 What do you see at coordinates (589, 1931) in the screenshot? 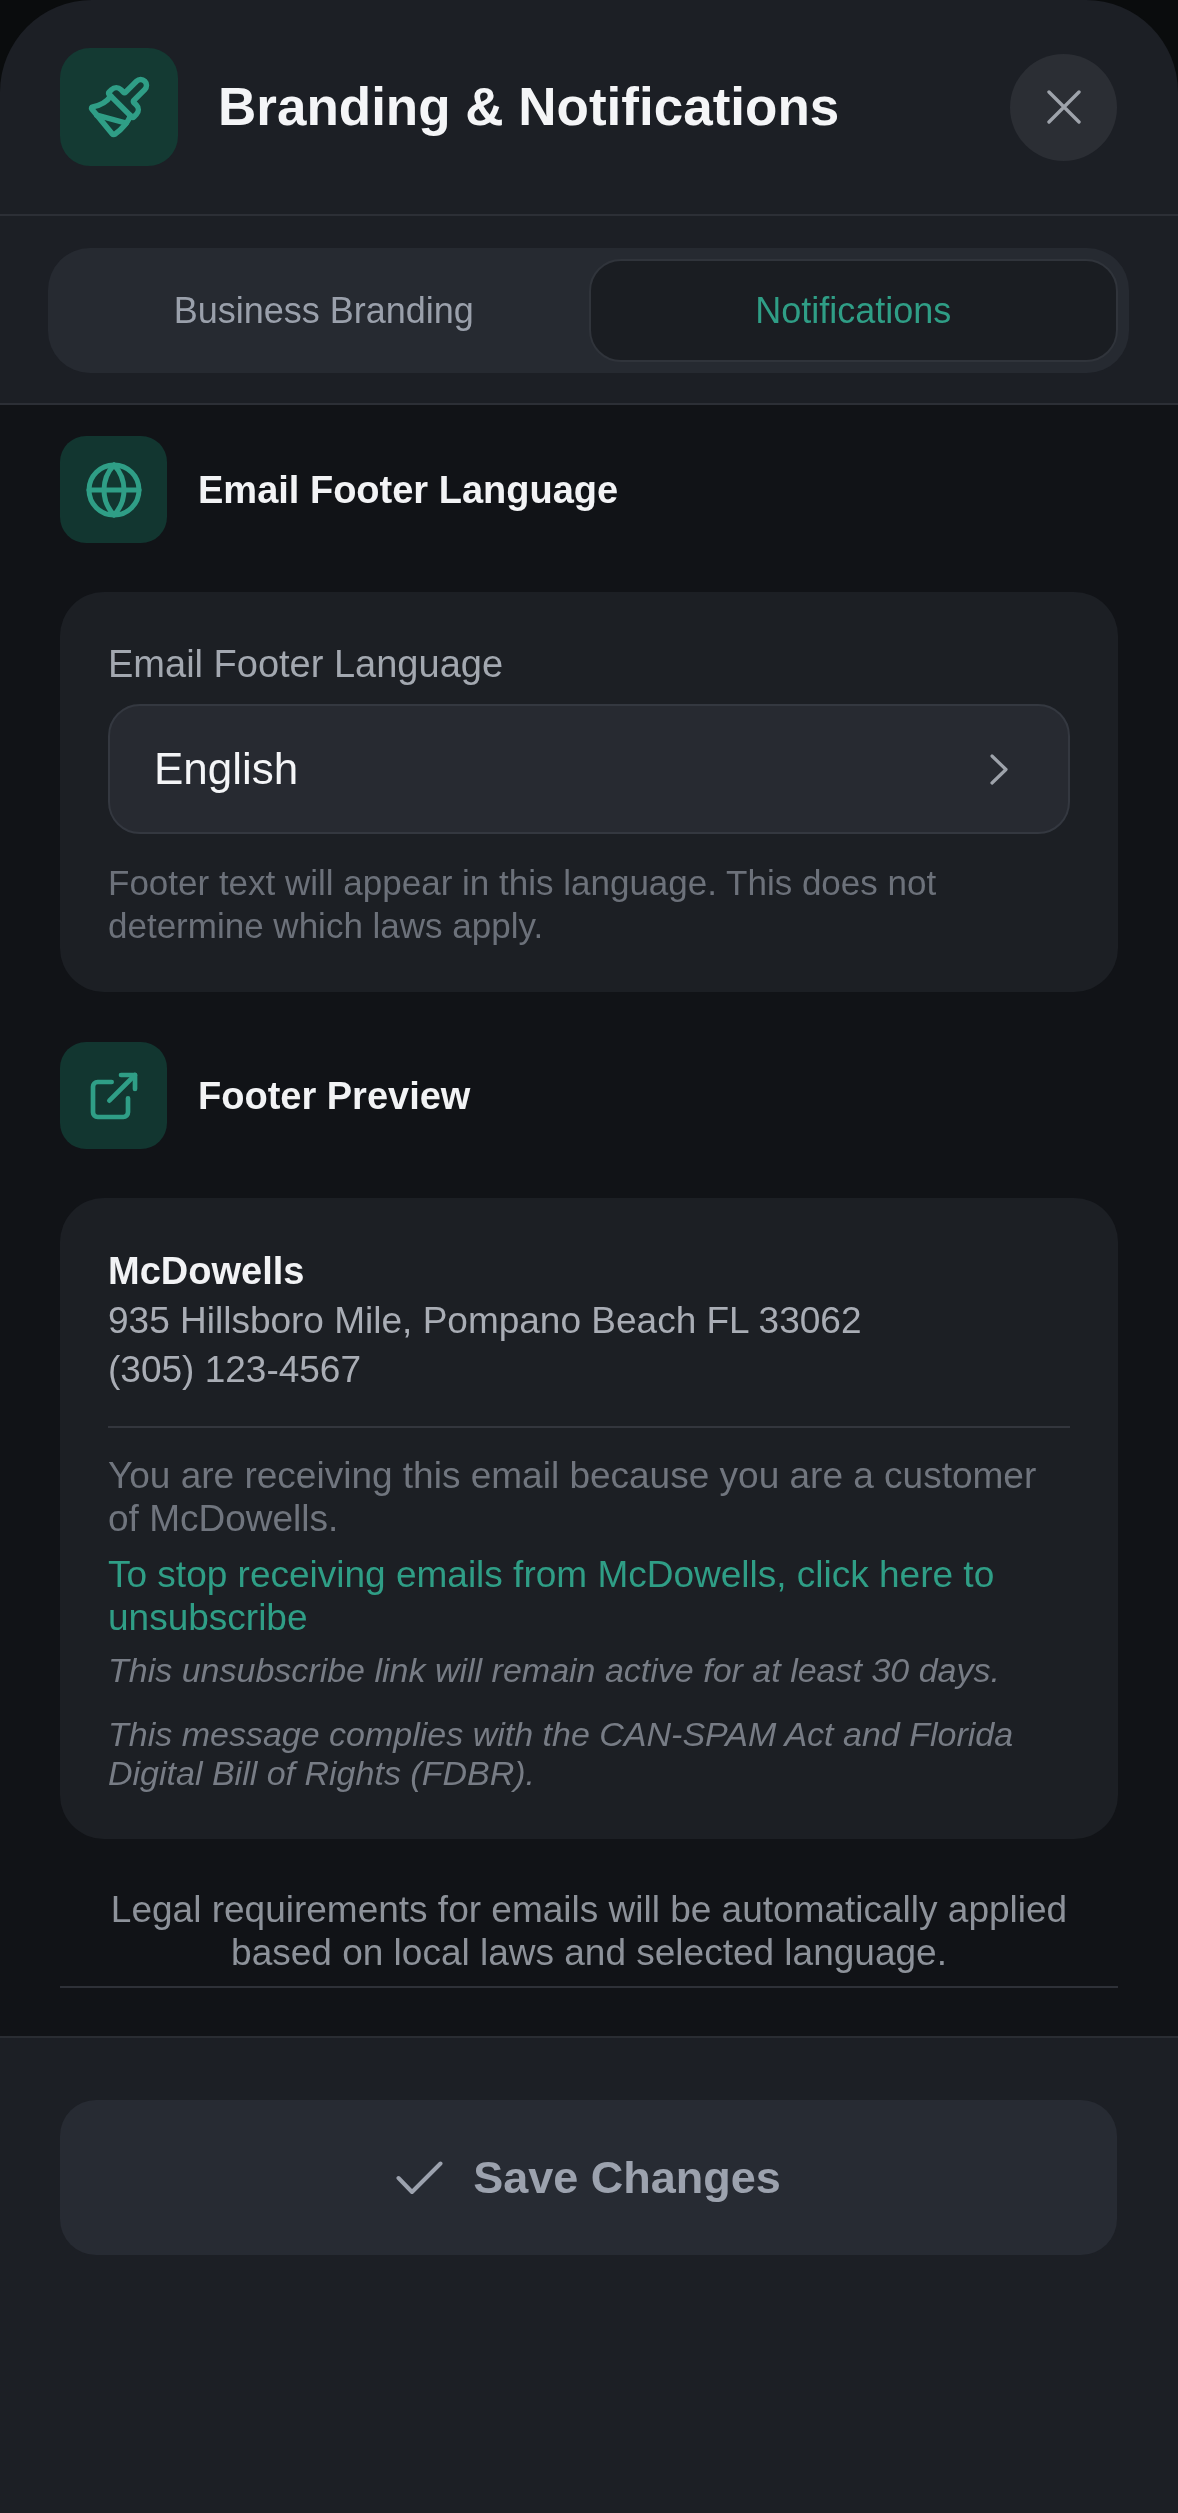
I see `legal-note: Legal requirements for emails will be automatically applied based on local laws and selected language.` at bounding box center [589, 1931].